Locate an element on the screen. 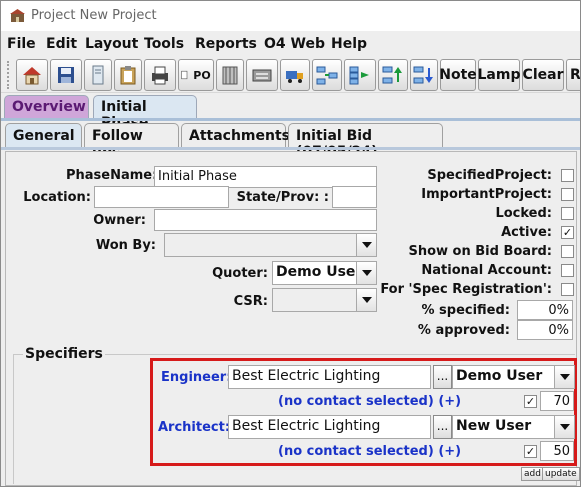 This screenshot has height=487, width=581. toolbar: PO Note Lamp Clear RF is located at coordinates (290, 75).